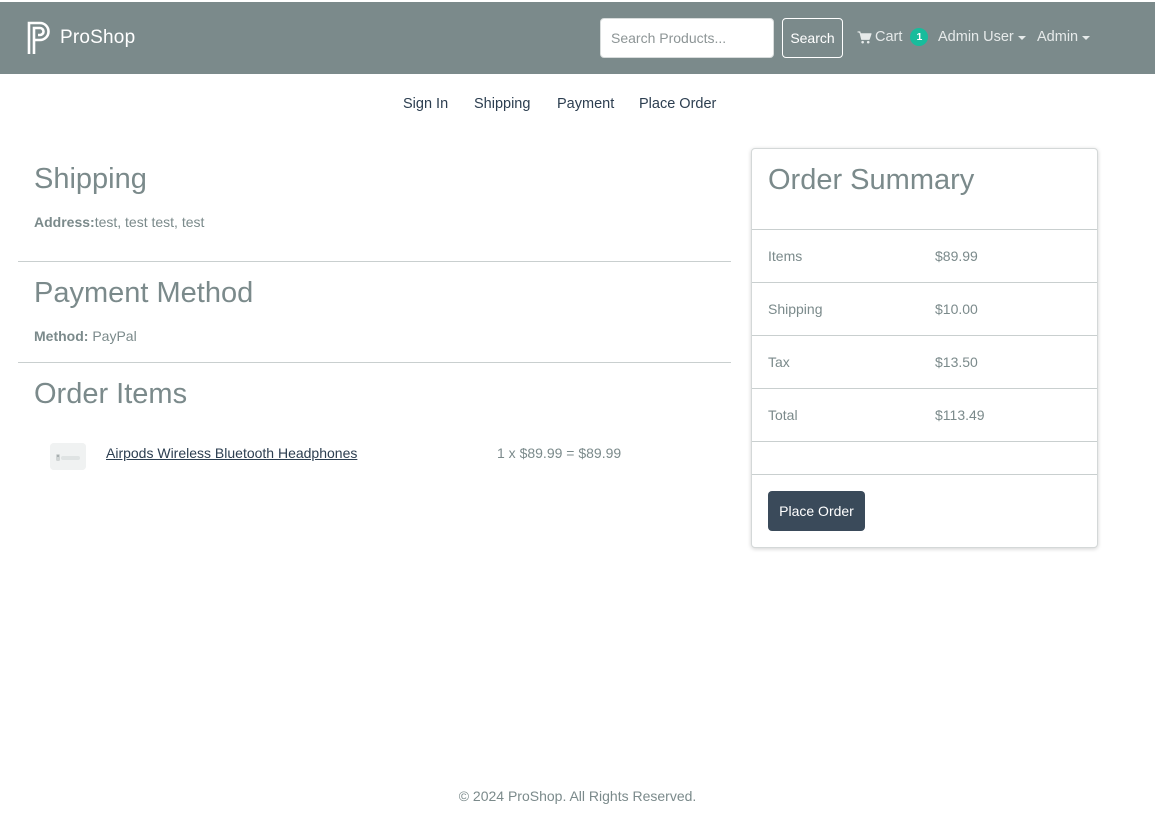 The height and width of the screenshot is (835, 1155). I want to click on summary-items-value: $89.99, so click(956, 256).